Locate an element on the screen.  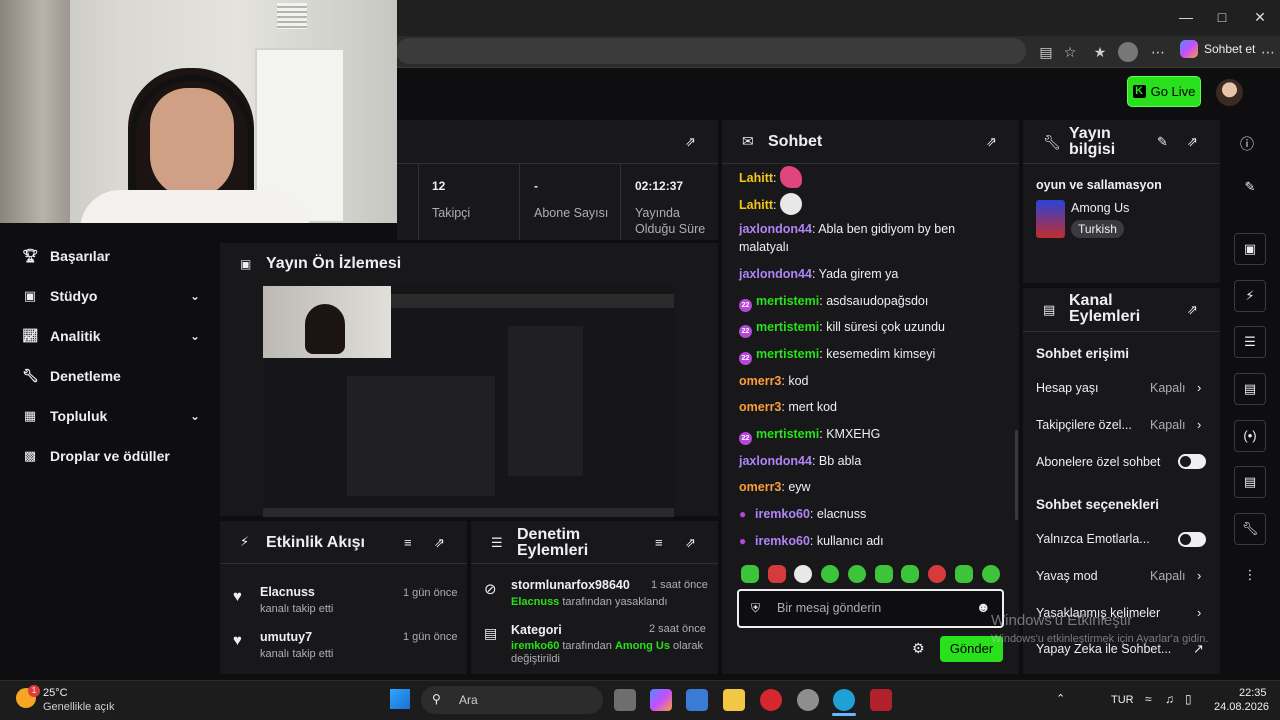
among-us-icon is located at coordinates (881, 700).